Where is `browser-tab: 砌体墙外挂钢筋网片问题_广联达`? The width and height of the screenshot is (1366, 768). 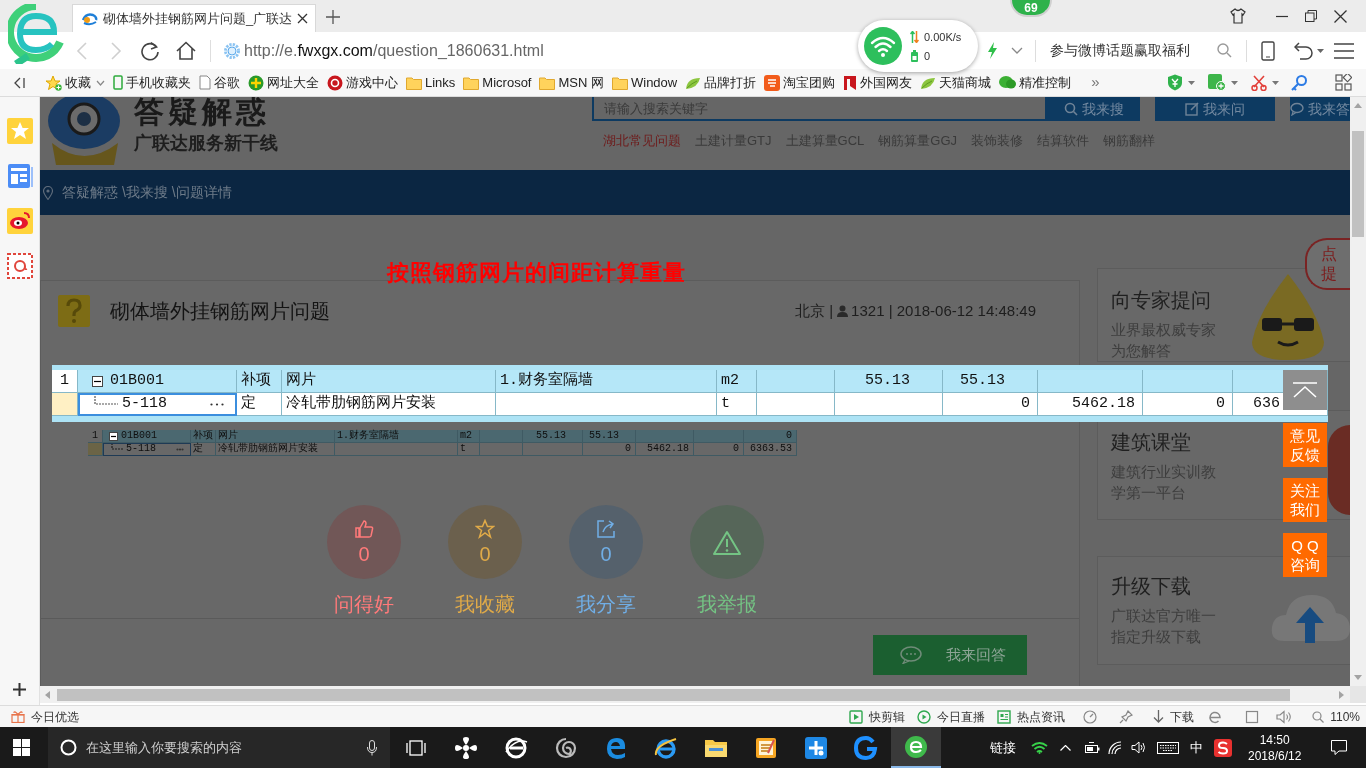
browser-tab: 砌体墙外挂钢筋网片问题_广联达 is located at coordinates (194, 18).